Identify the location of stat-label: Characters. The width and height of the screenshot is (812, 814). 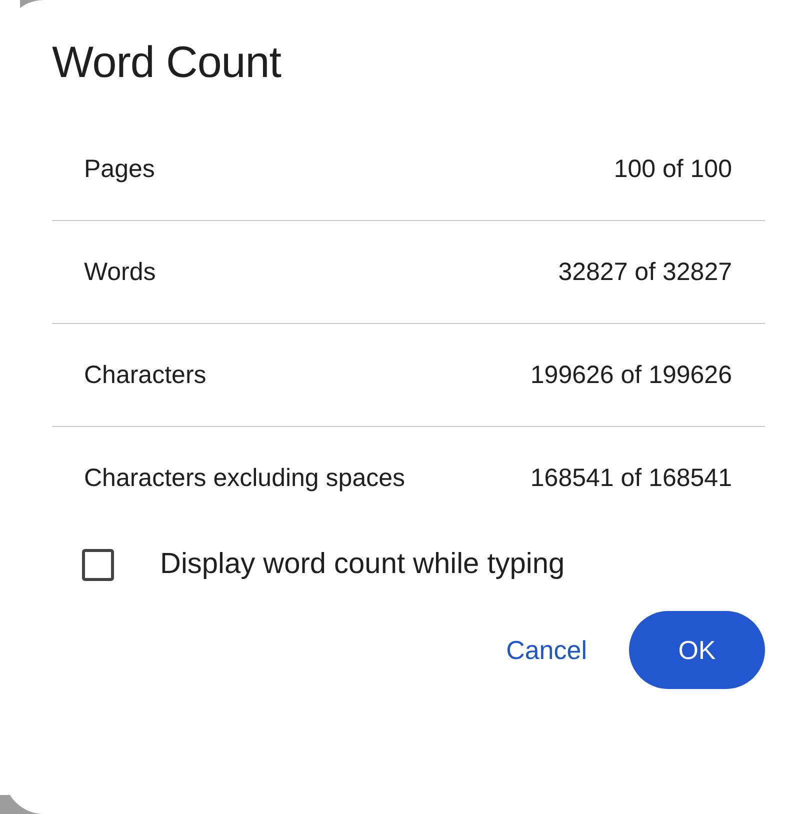
(145, 375).